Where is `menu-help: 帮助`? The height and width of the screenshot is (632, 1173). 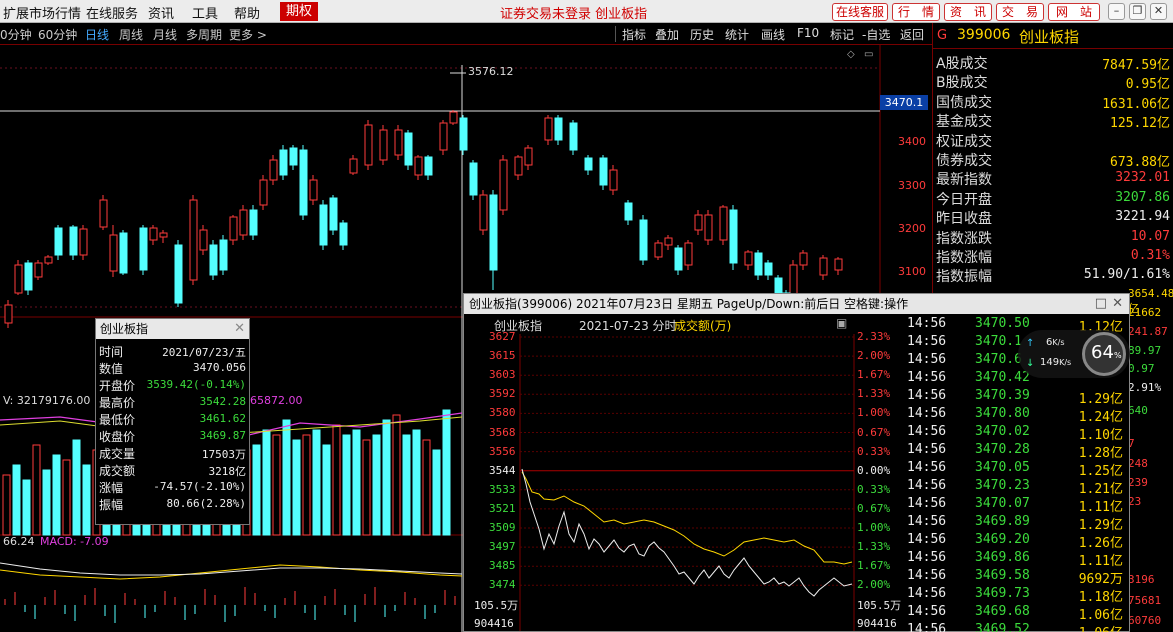 menu-help: 帮助 is located at coordinates (247, 12).